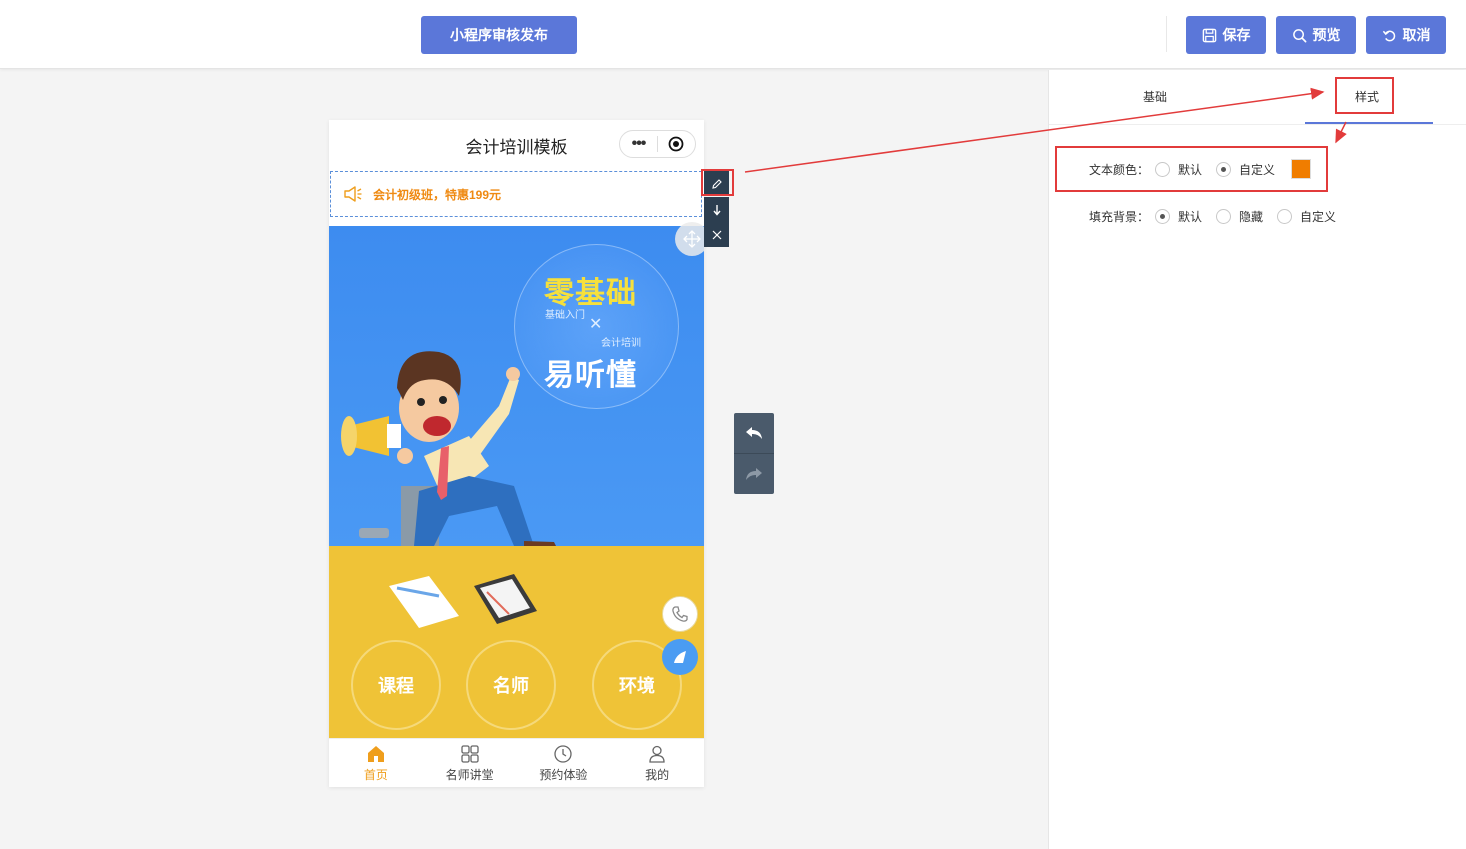 This screenshot has height=849, width=1466. I want to click on save-button: 保存, so click(1226, 35).